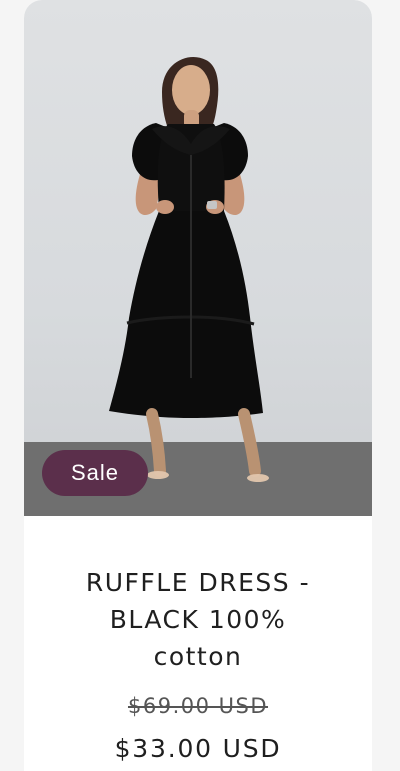 The height and width of the screenshot is (771, 400). Describe the element at coordinates (95, 473) in the screenshot. I see `sale-badge: Sale` at that location.